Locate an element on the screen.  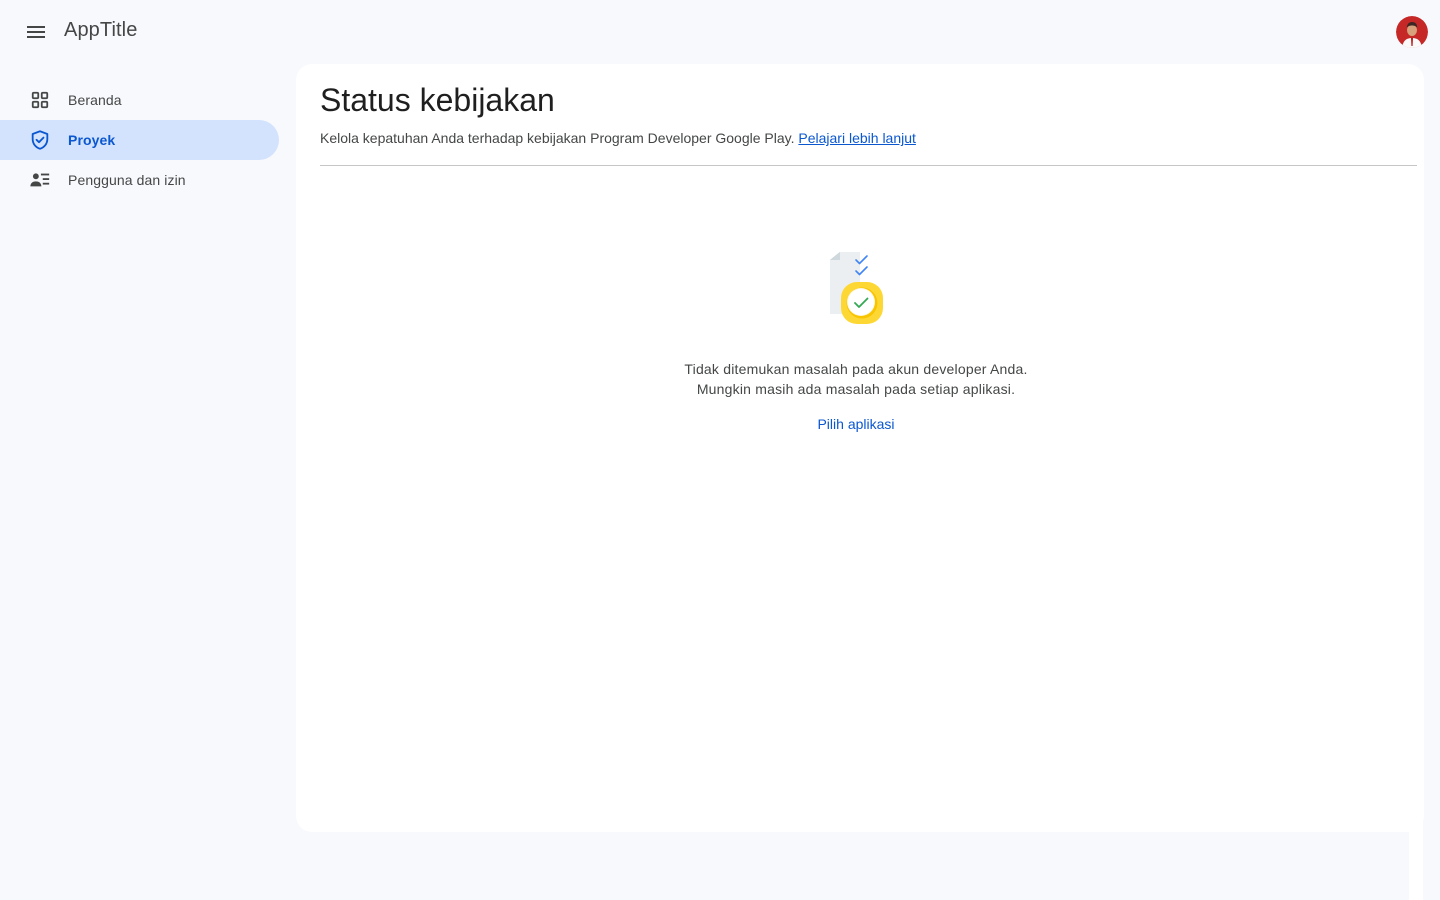
page-title: Status kebijakan is located at coordinates (437, 100).